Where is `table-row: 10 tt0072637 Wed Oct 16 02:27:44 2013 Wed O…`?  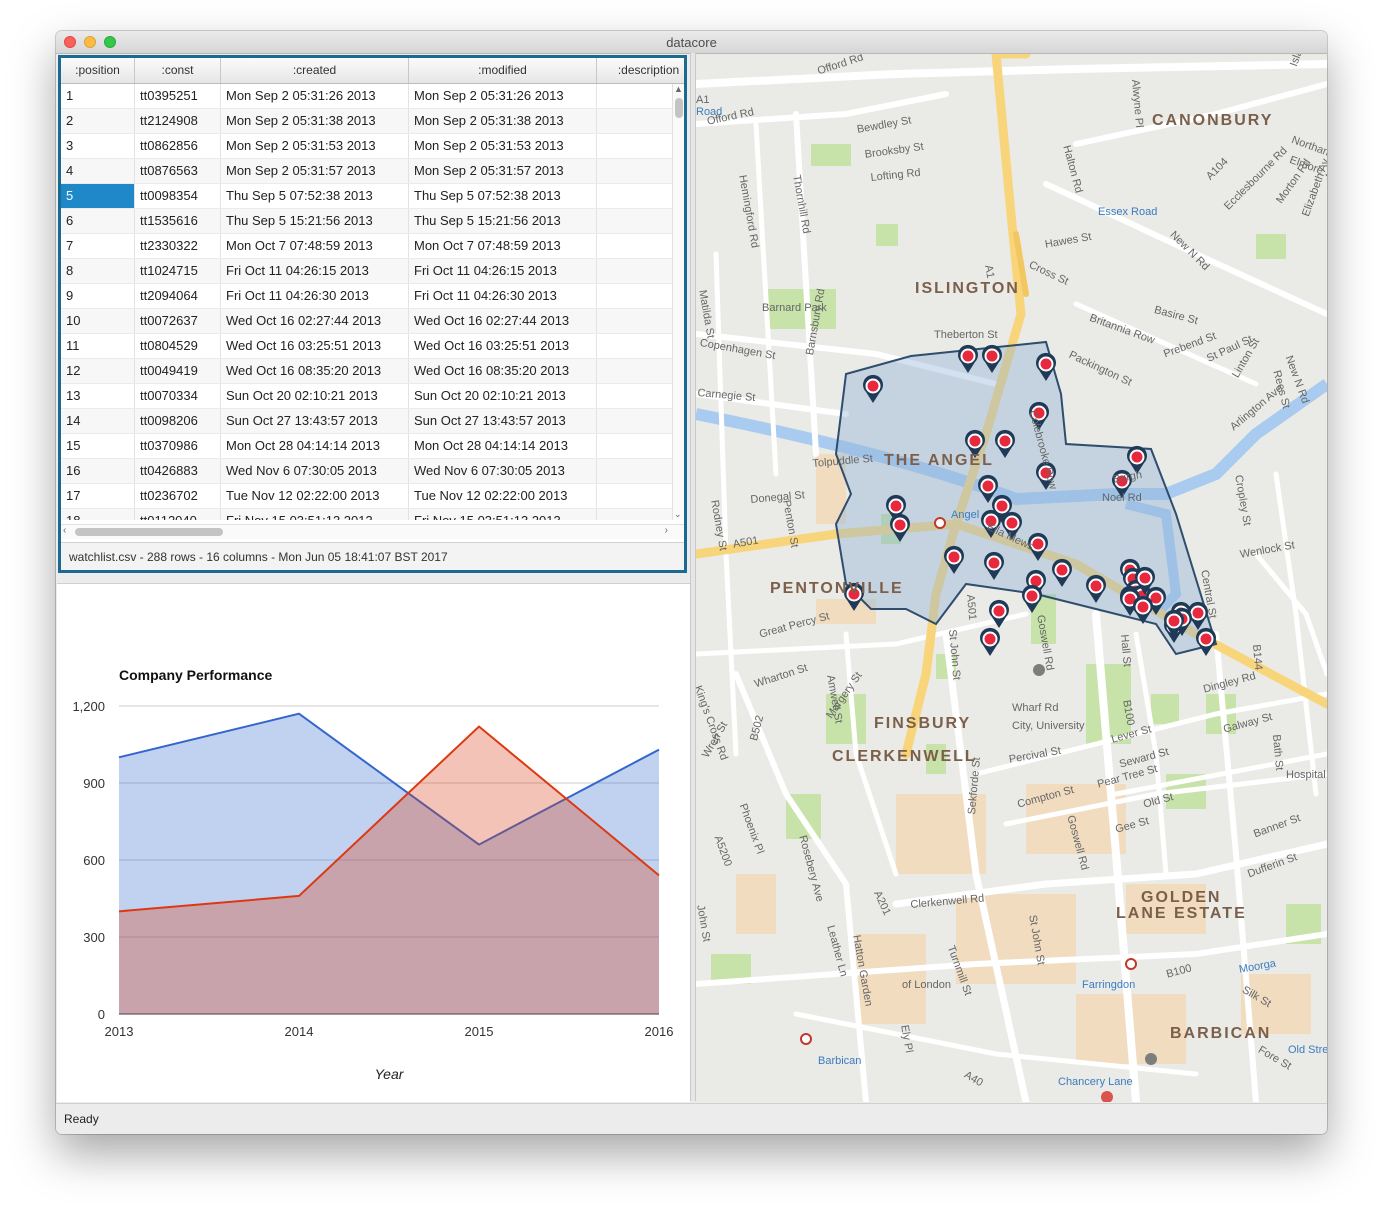 table-row: 10 tt0072637 Wed Oct 16 02:27:44 2013 Wed O… is located at coordinates (372, 321).